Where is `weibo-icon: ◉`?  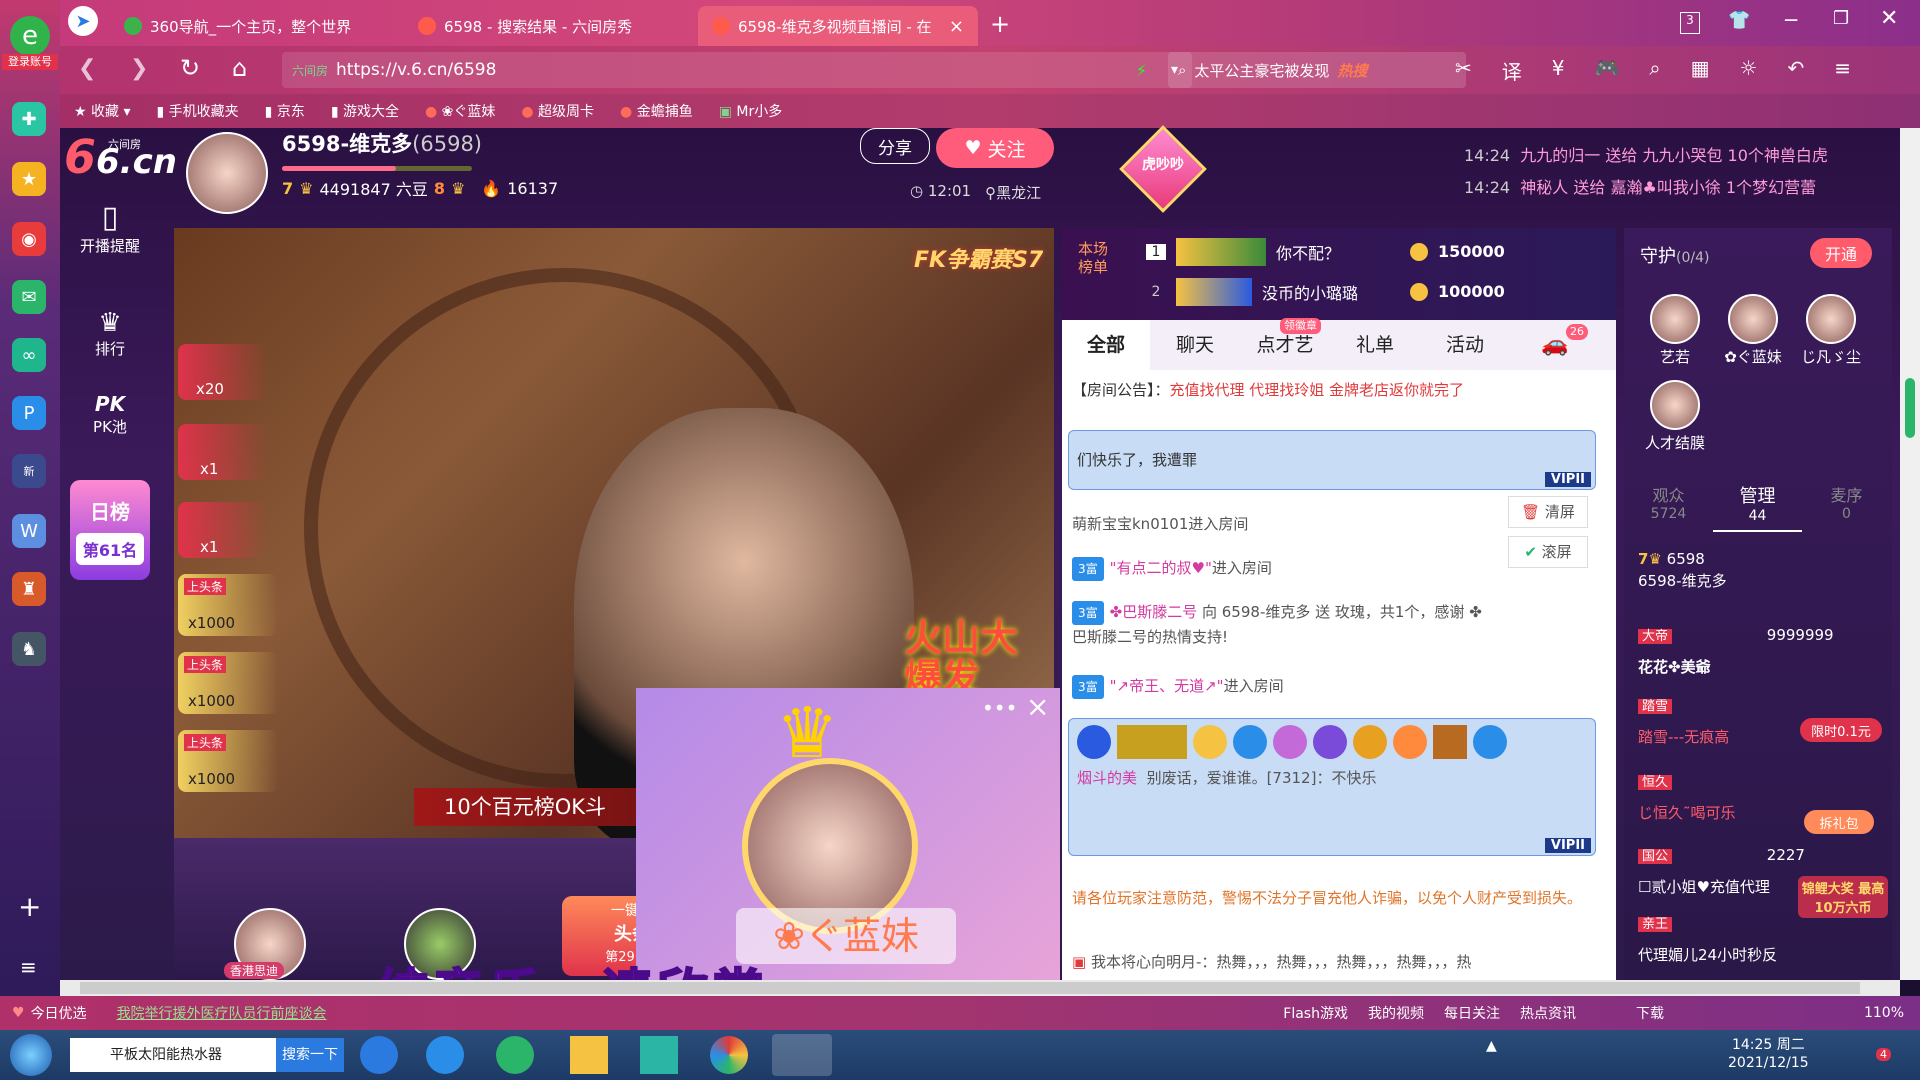 weibo-icon: ◉ is located at coordinates (29, 239).